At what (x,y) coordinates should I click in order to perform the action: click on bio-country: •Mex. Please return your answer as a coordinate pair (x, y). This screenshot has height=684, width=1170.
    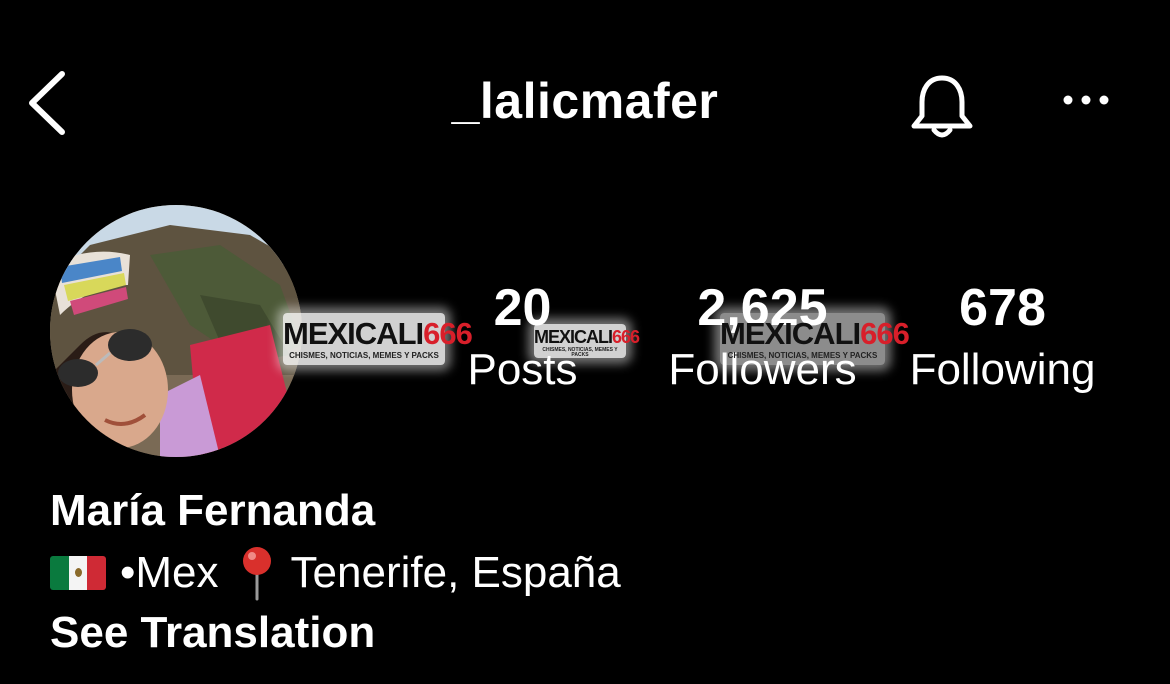
    Looking at the image, I should click on (169, 572).